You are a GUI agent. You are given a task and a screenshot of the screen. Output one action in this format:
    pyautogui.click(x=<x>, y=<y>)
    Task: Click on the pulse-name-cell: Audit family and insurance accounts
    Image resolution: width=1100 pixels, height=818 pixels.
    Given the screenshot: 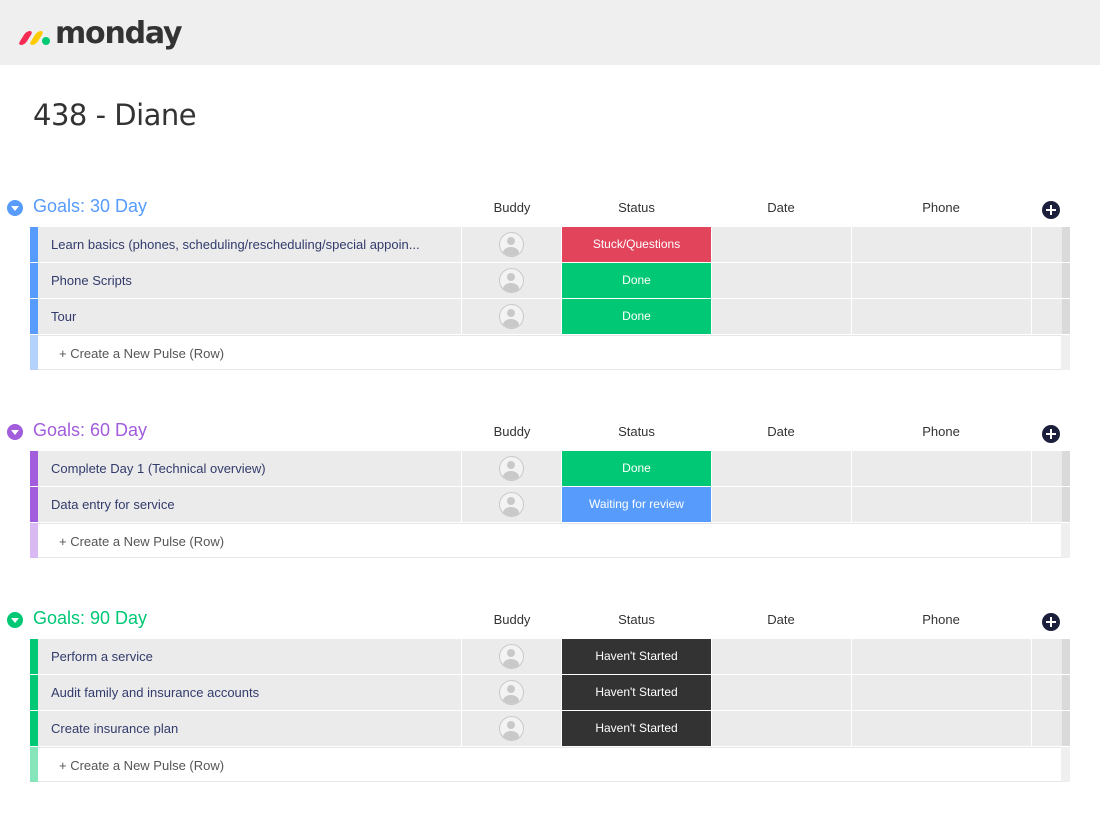 What is the action you would take?
    pyautogui.click(x=249, y=692)
    